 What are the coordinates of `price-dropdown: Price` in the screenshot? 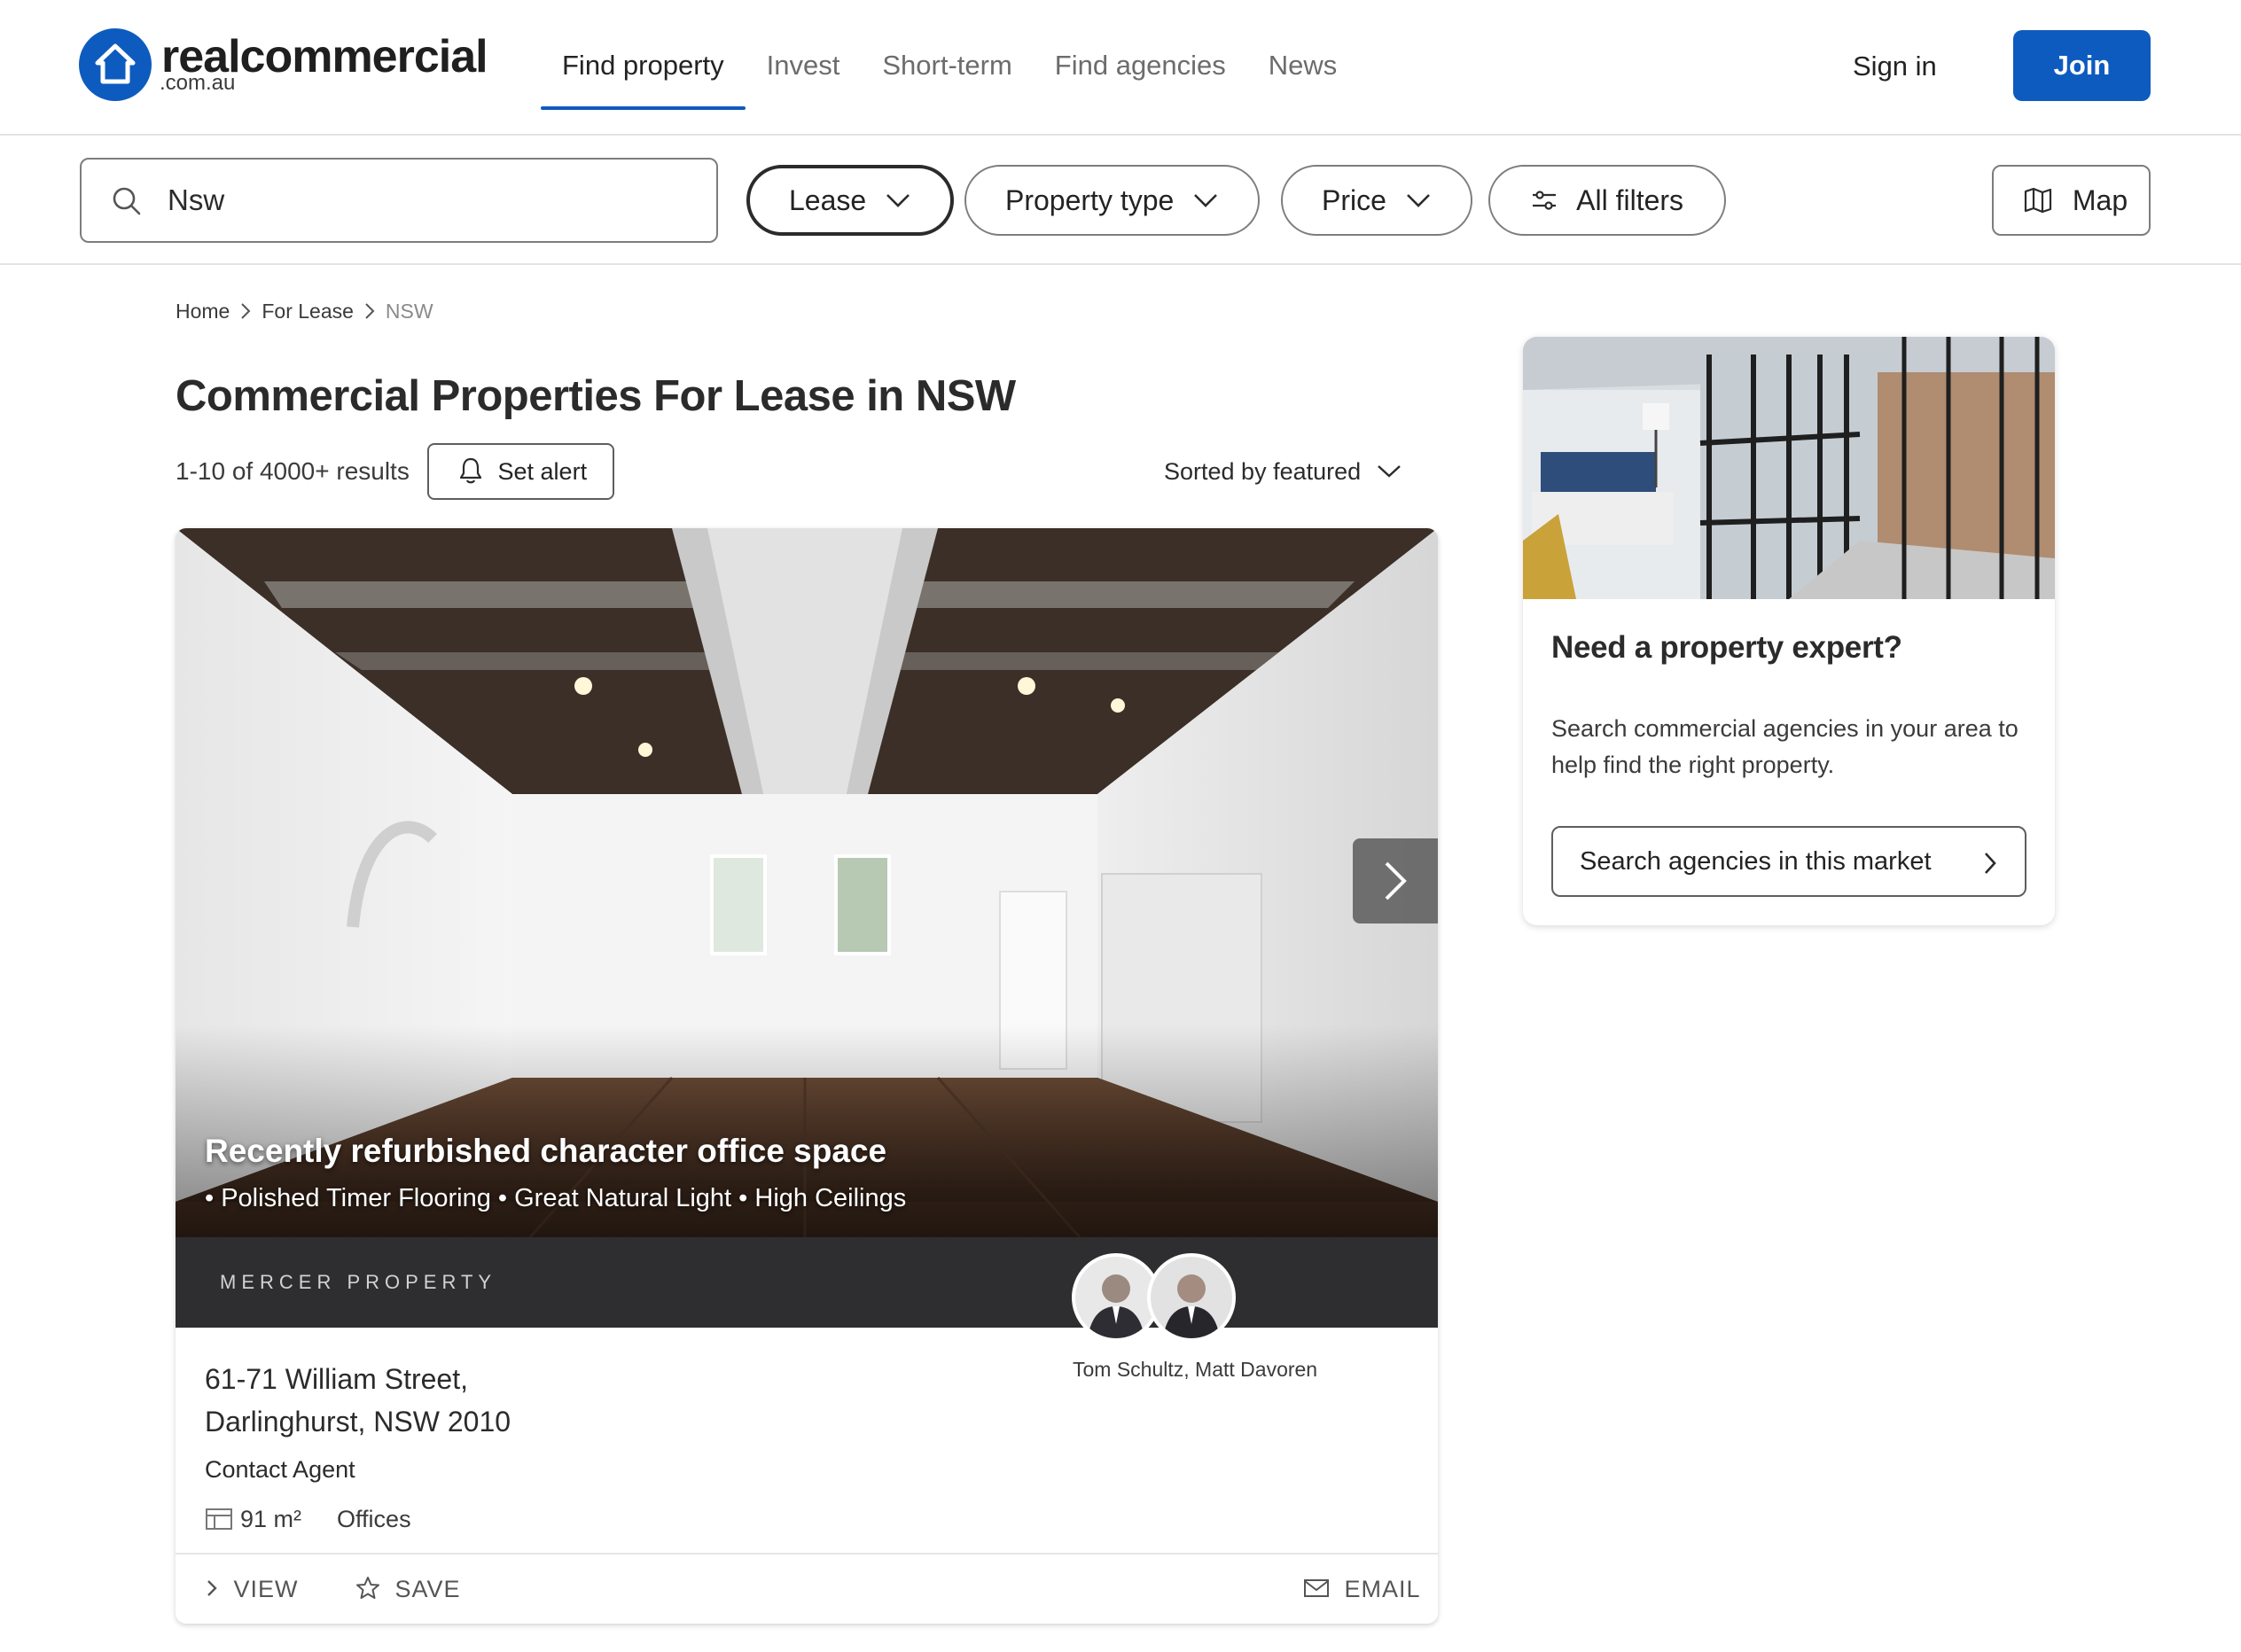 It's located at (1376, 201).